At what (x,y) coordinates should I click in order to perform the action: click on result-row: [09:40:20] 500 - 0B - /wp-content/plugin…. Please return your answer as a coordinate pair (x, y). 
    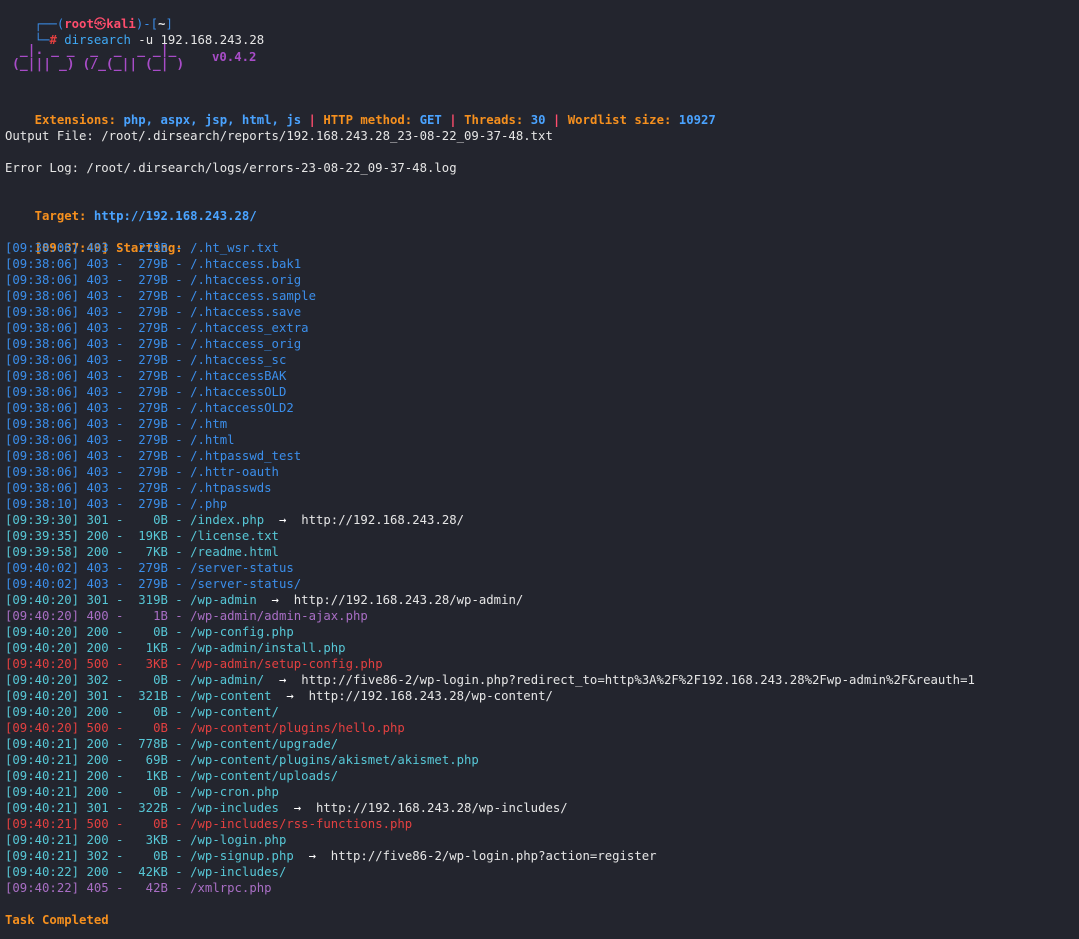
    Looking at the image, I should click on (205, 728).